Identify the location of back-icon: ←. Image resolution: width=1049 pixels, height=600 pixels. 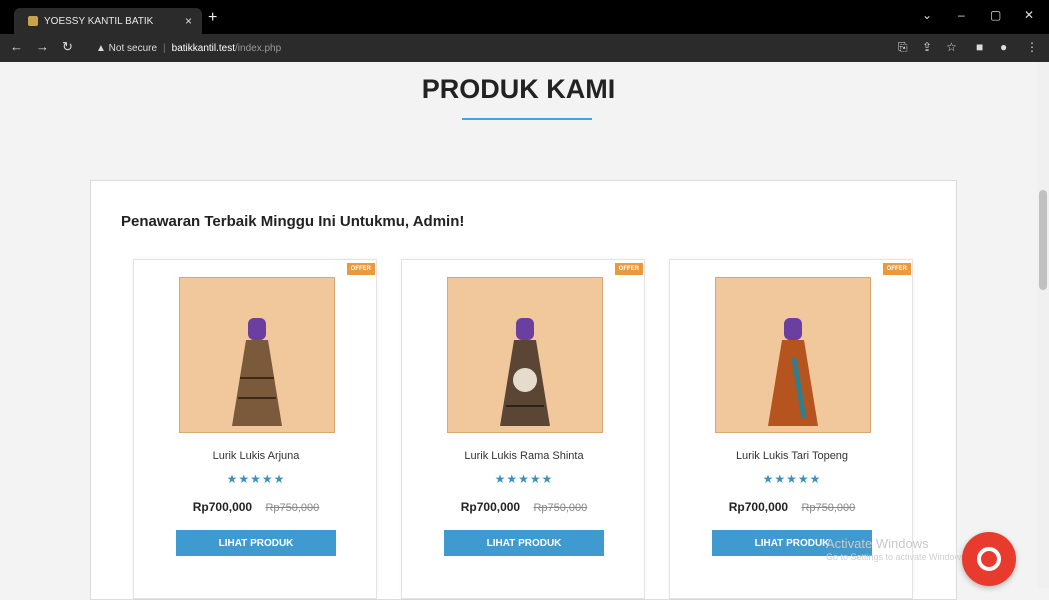
(16, 46).